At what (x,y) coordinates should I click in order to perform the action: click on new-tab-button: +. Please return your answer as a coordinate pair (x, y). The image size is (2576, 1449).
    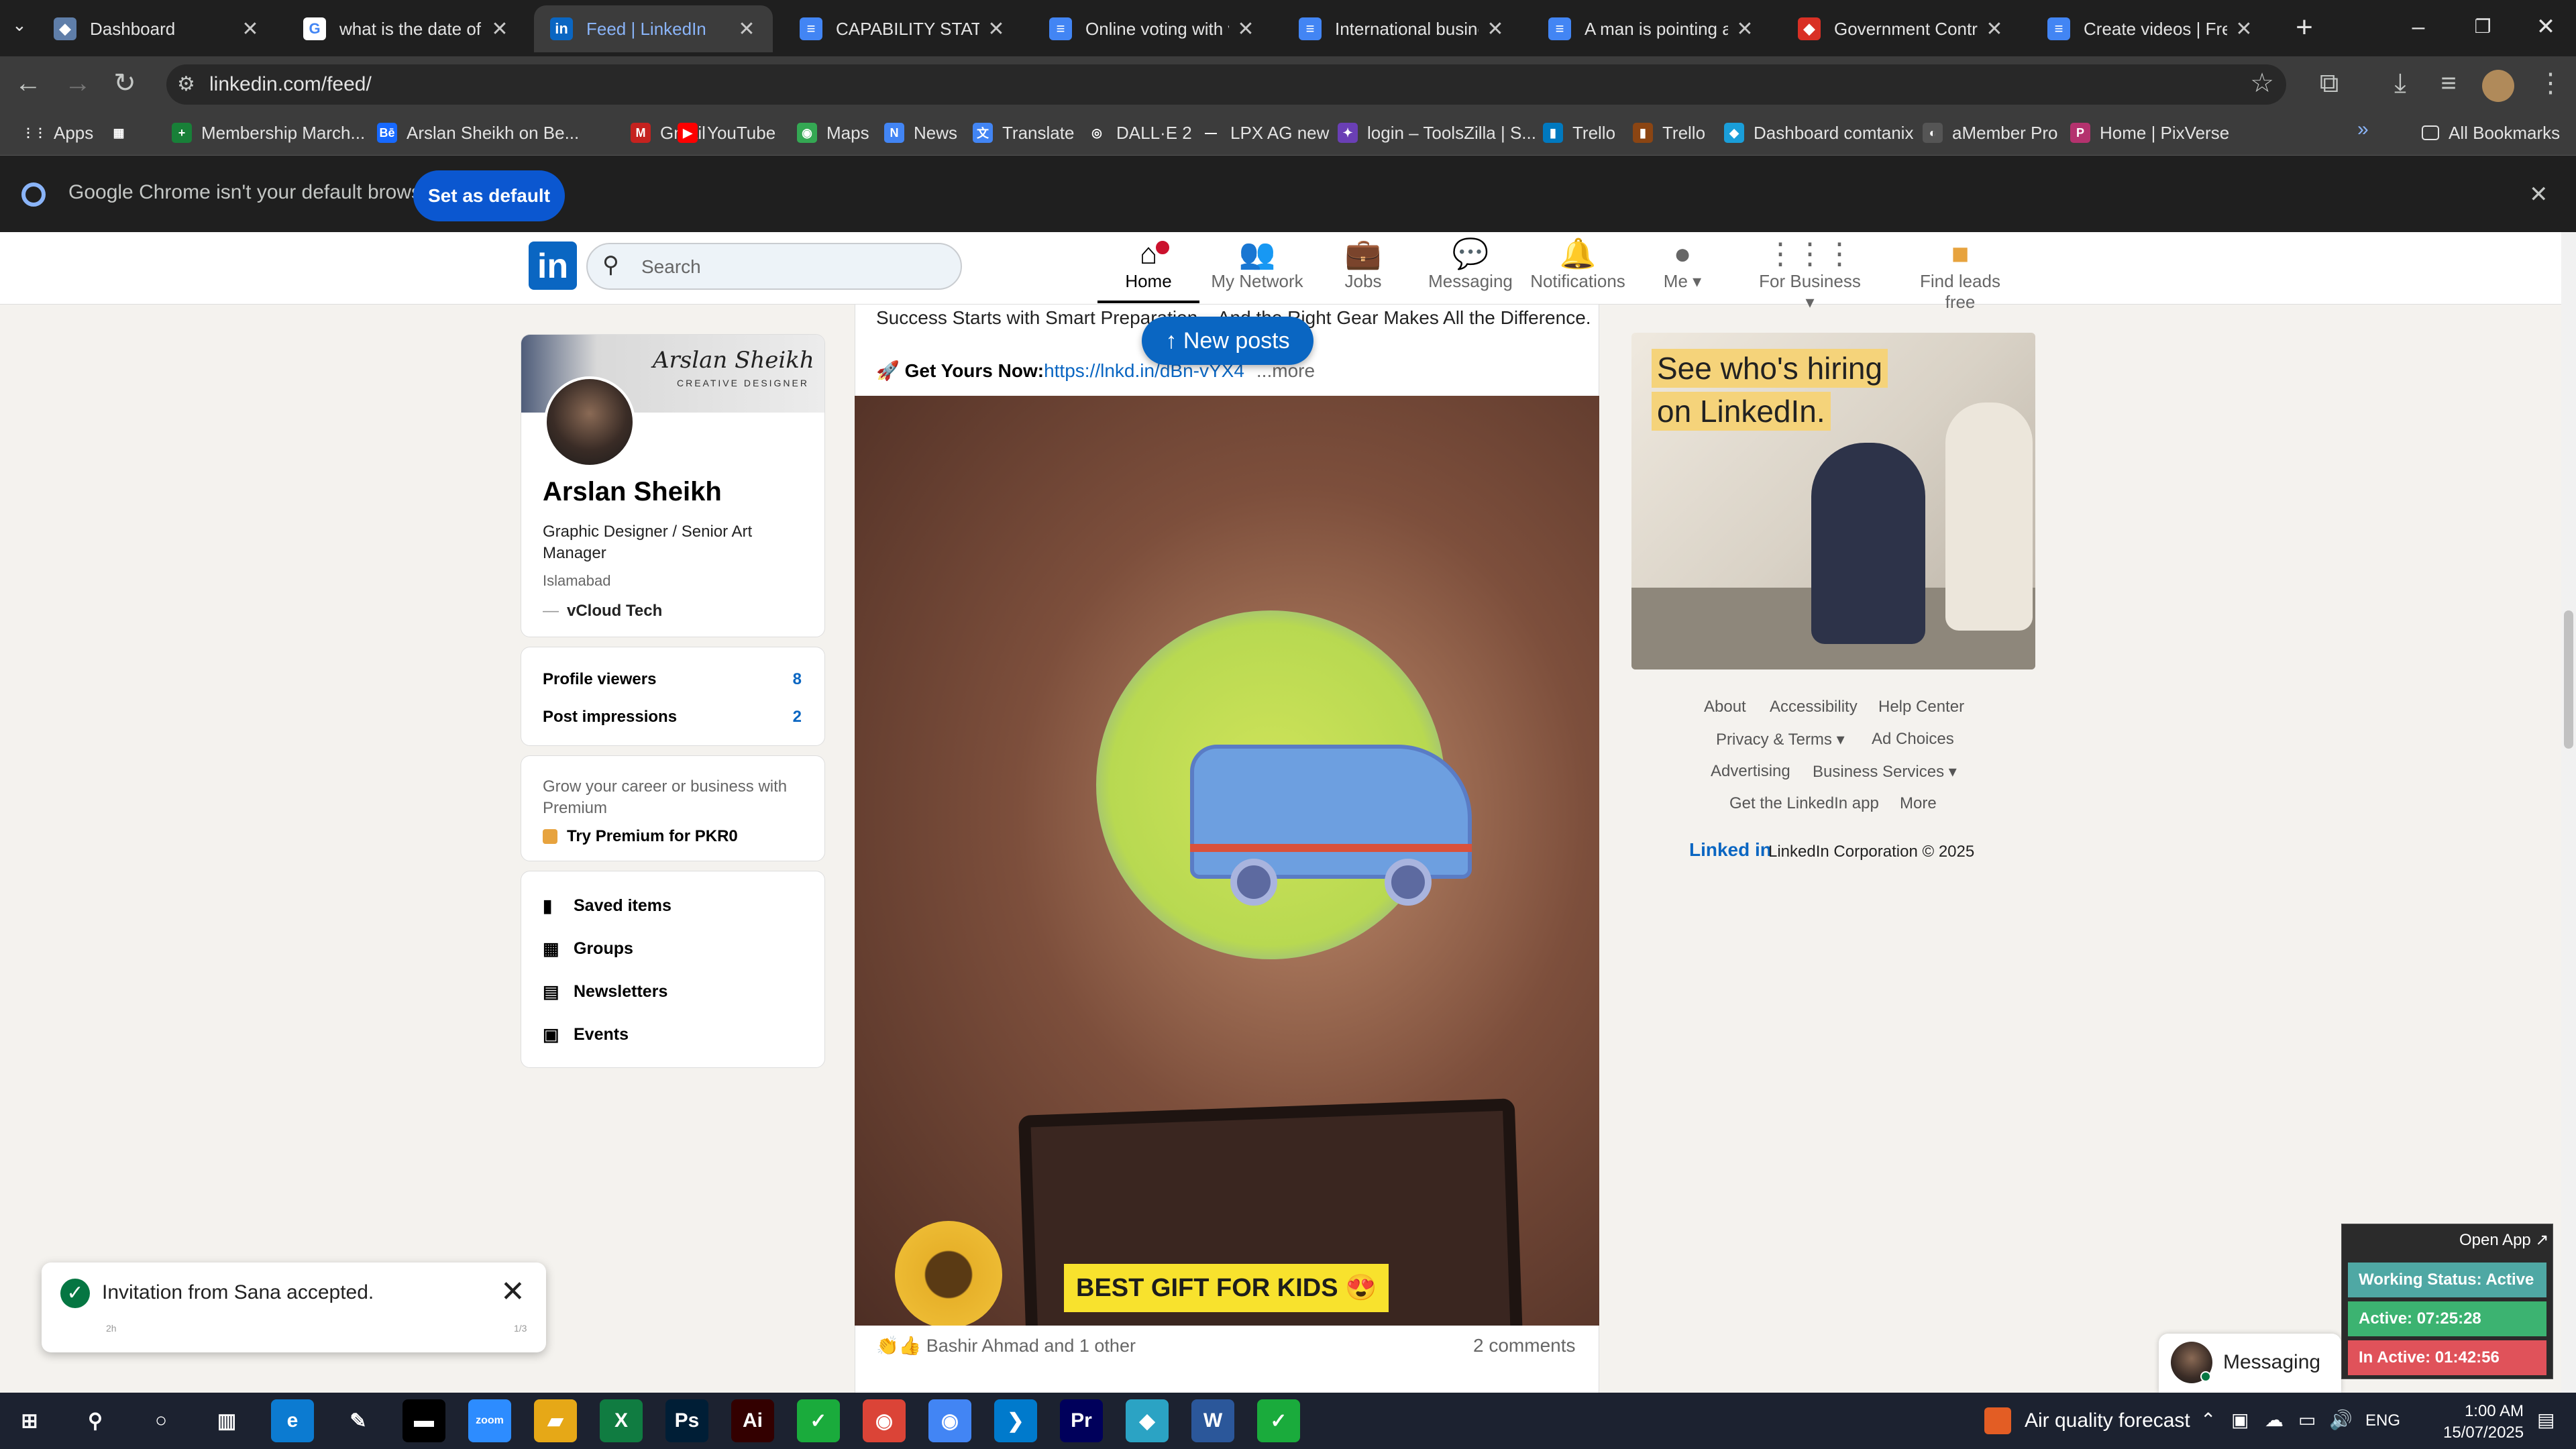
    Looking at the image, I should click on (2304, 29).